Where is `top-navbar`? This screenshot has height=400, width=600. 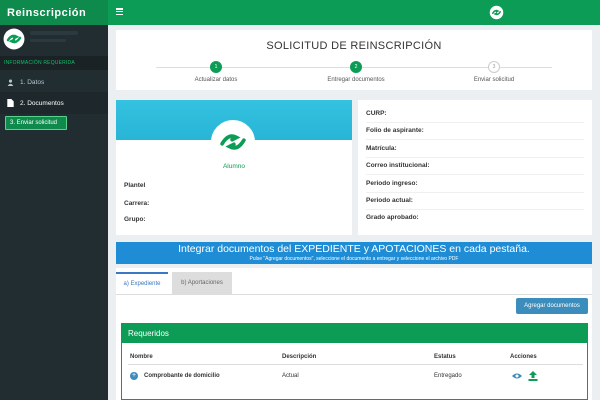 top-navbar is located at coordinates (354, 12).